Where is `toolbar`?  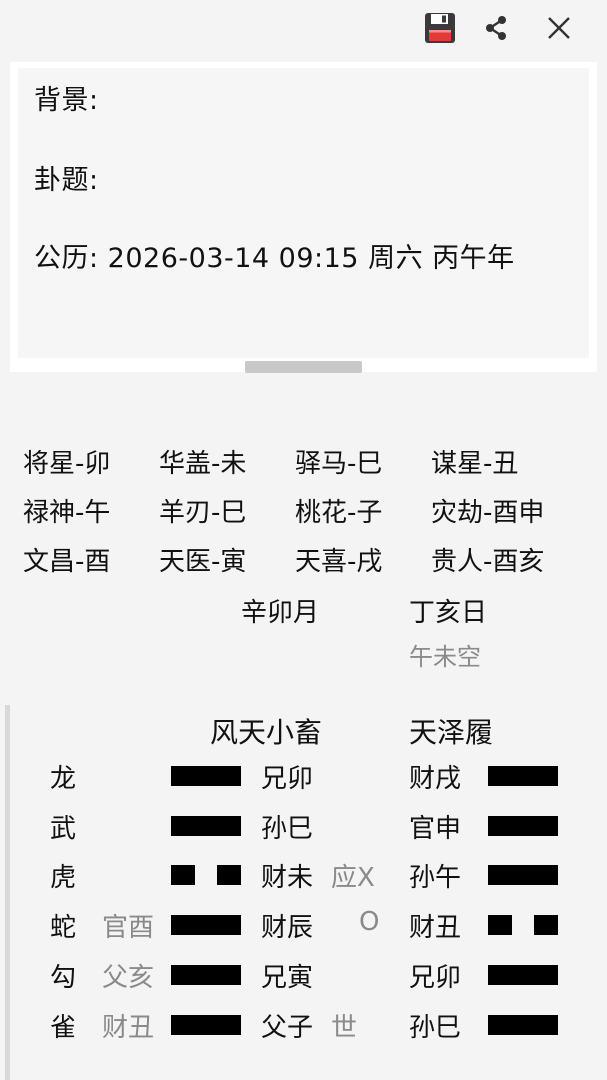
toolbar is located at coordinates (303, 30).